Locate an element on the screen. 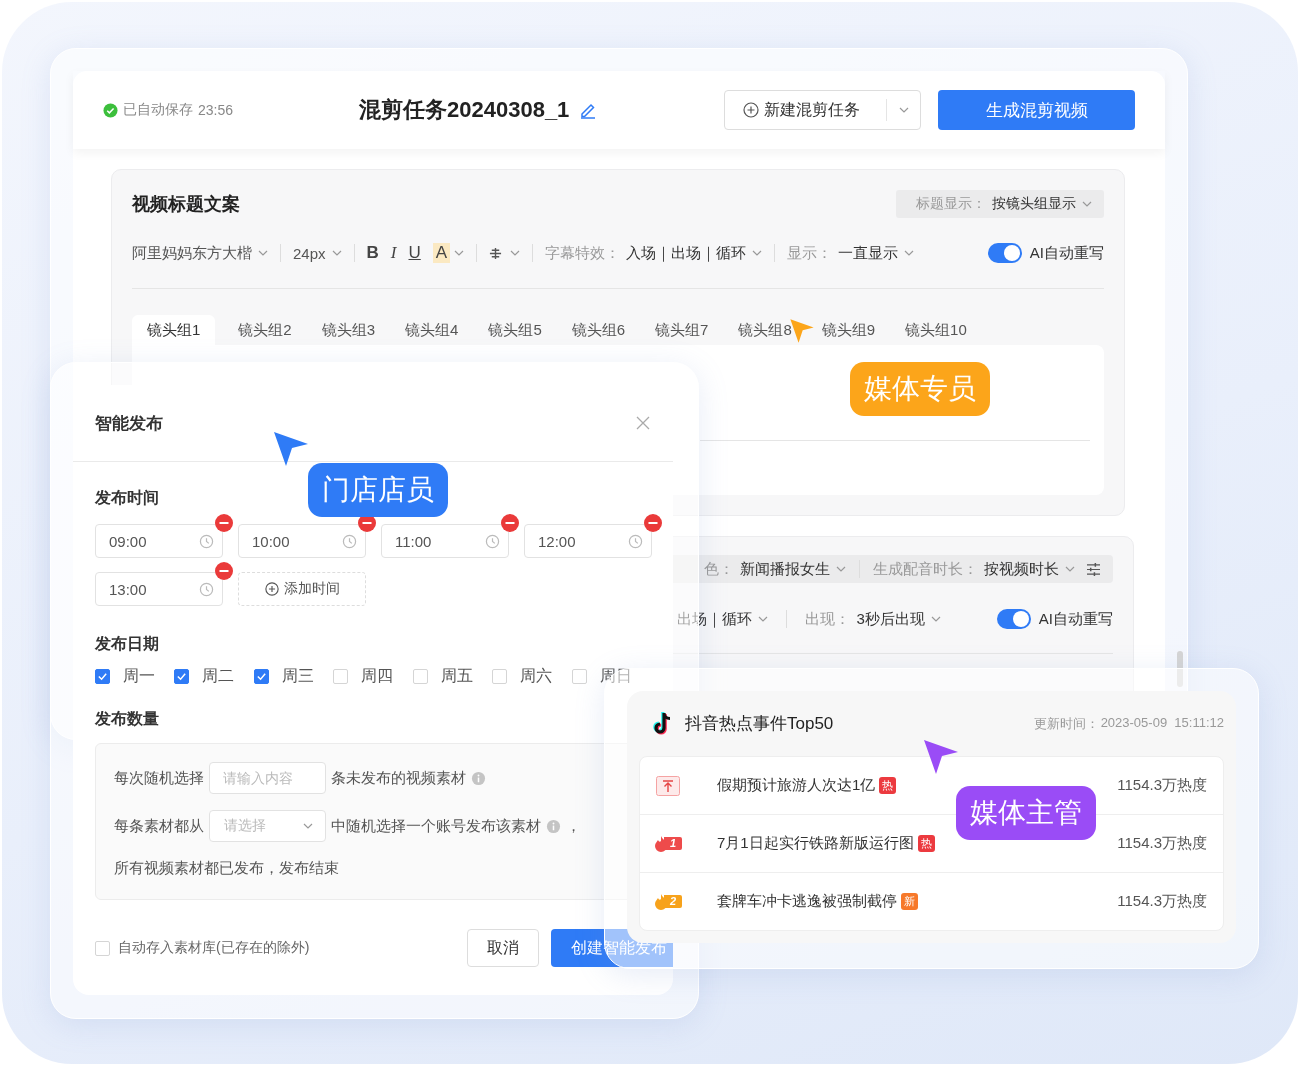 The height and width of the screenshot is (1066, 1300). panel-heading: 视频标题文案 is located at coordinates (186, 204).